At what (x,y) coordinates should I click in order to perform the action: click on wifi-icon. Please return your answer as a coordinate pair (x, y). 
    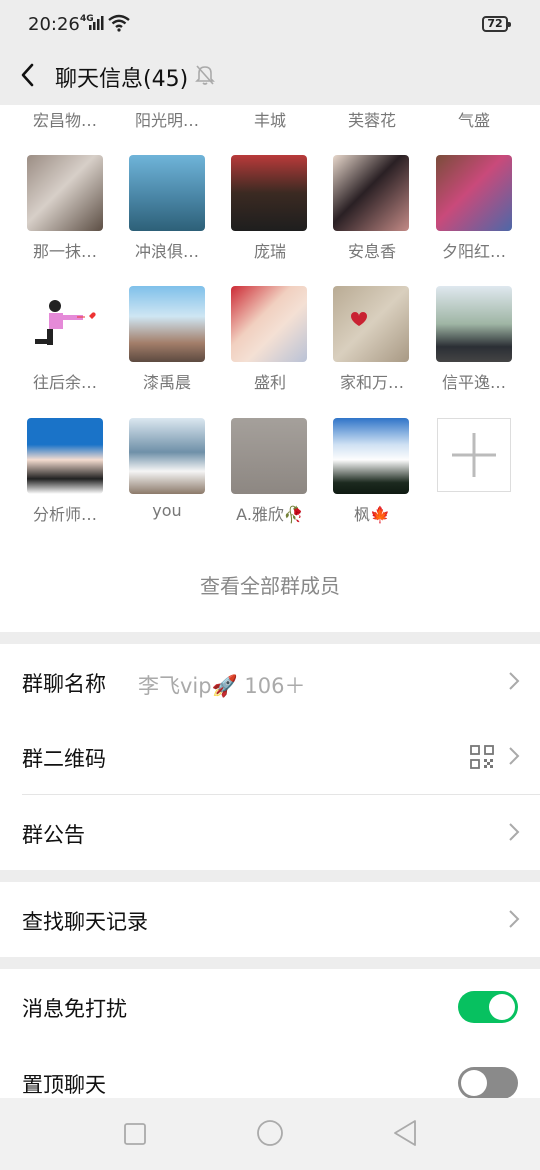
    Looking at the image, I should click on (119, 23).